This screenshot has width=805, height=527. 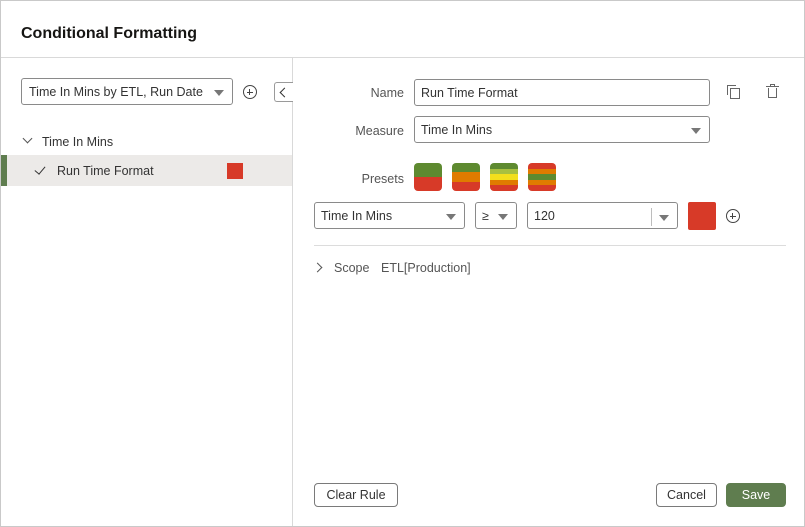 What do you see at coordinates (772, 91) in the screenshot?
I see `delete-icon` at bounding box center [772, 91].